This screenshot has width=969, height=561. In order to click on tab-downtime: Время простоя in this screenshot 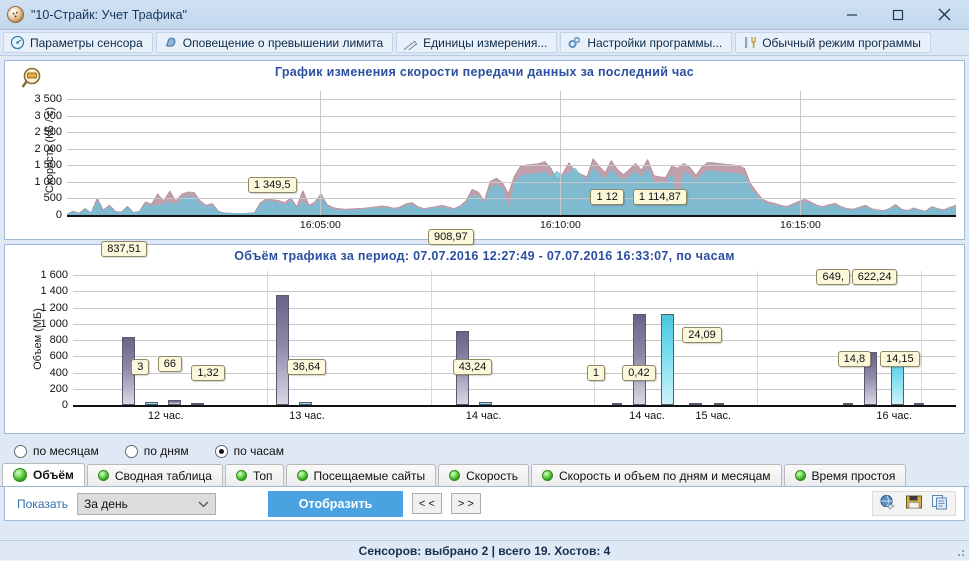, I will do `click(845, 475)`.